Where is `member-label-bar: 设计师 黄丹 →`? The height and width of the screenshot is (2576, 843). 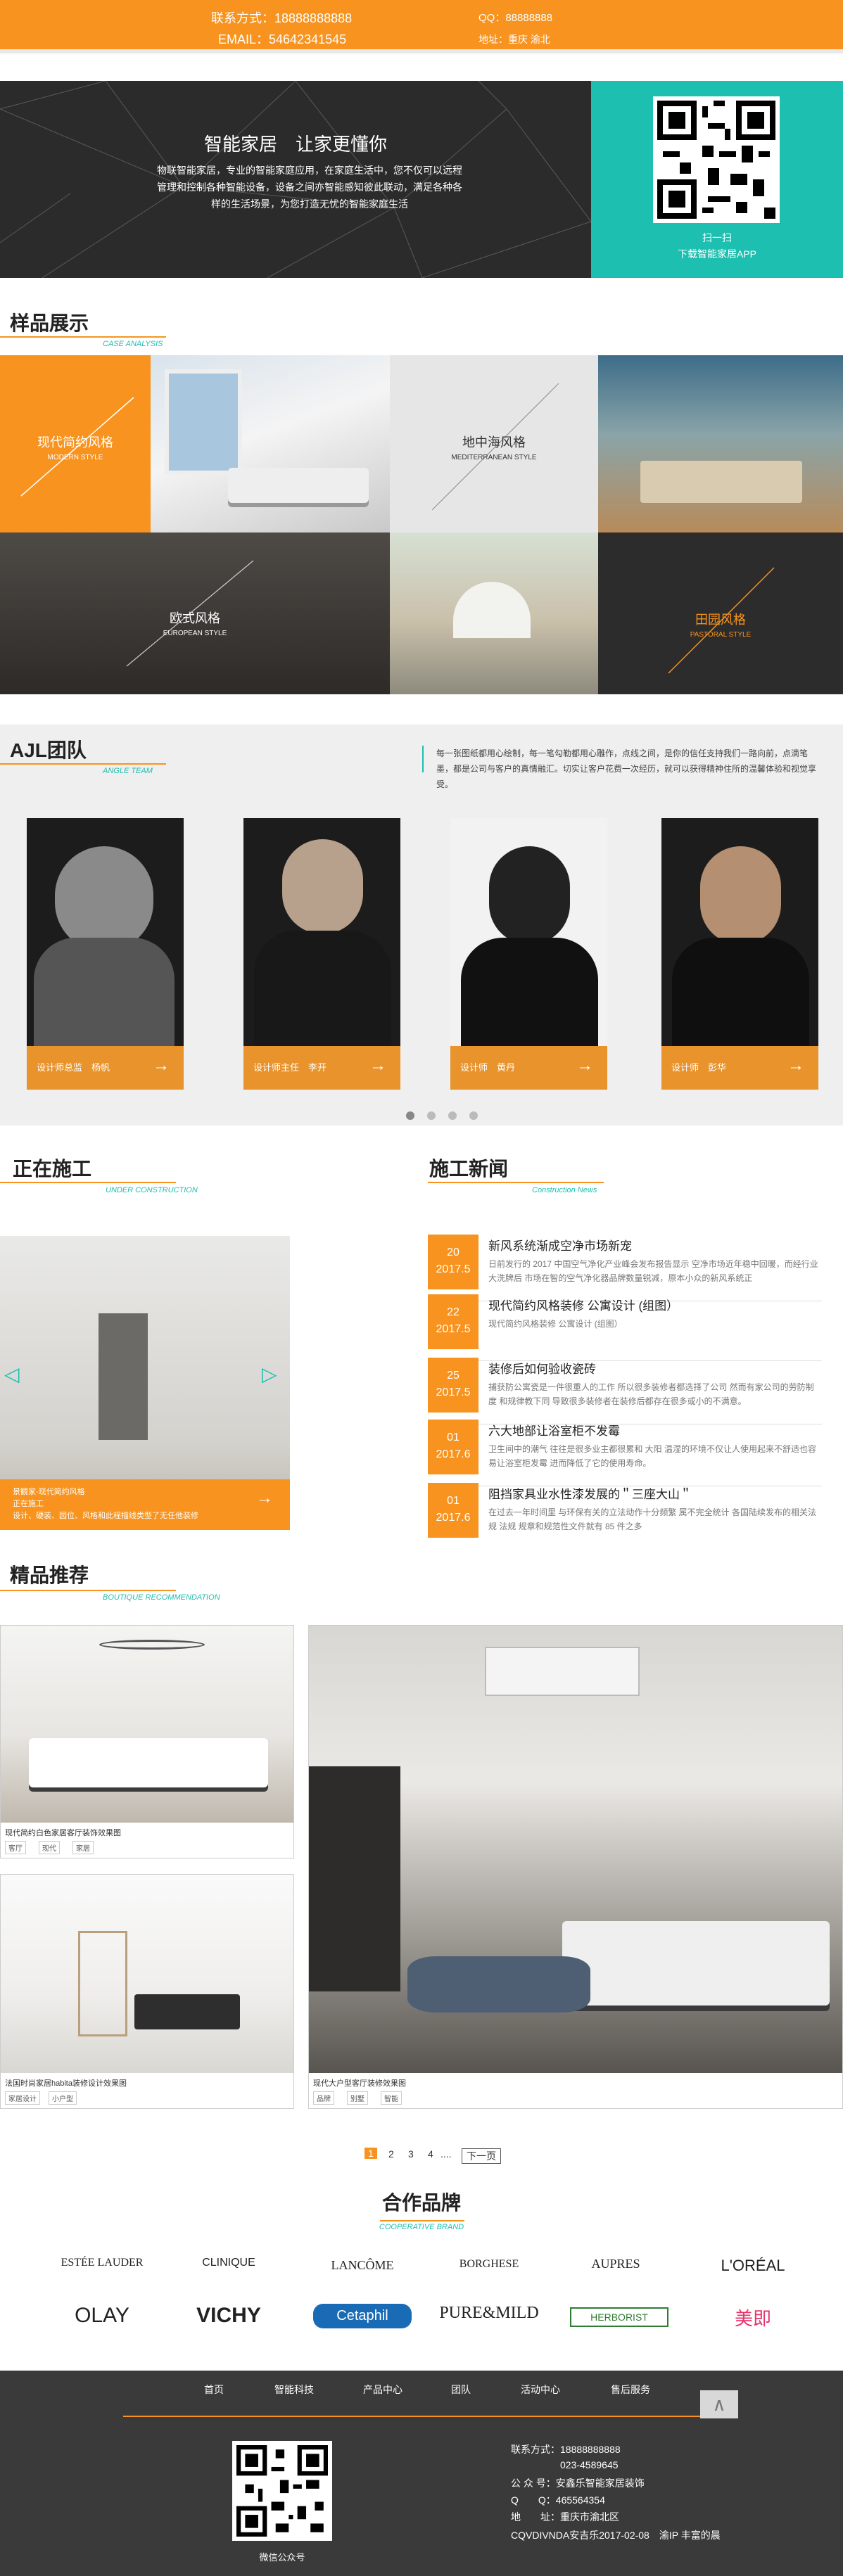
member-label-bar: 设计师 黄丹 → is located at coordinates (528, 1068).